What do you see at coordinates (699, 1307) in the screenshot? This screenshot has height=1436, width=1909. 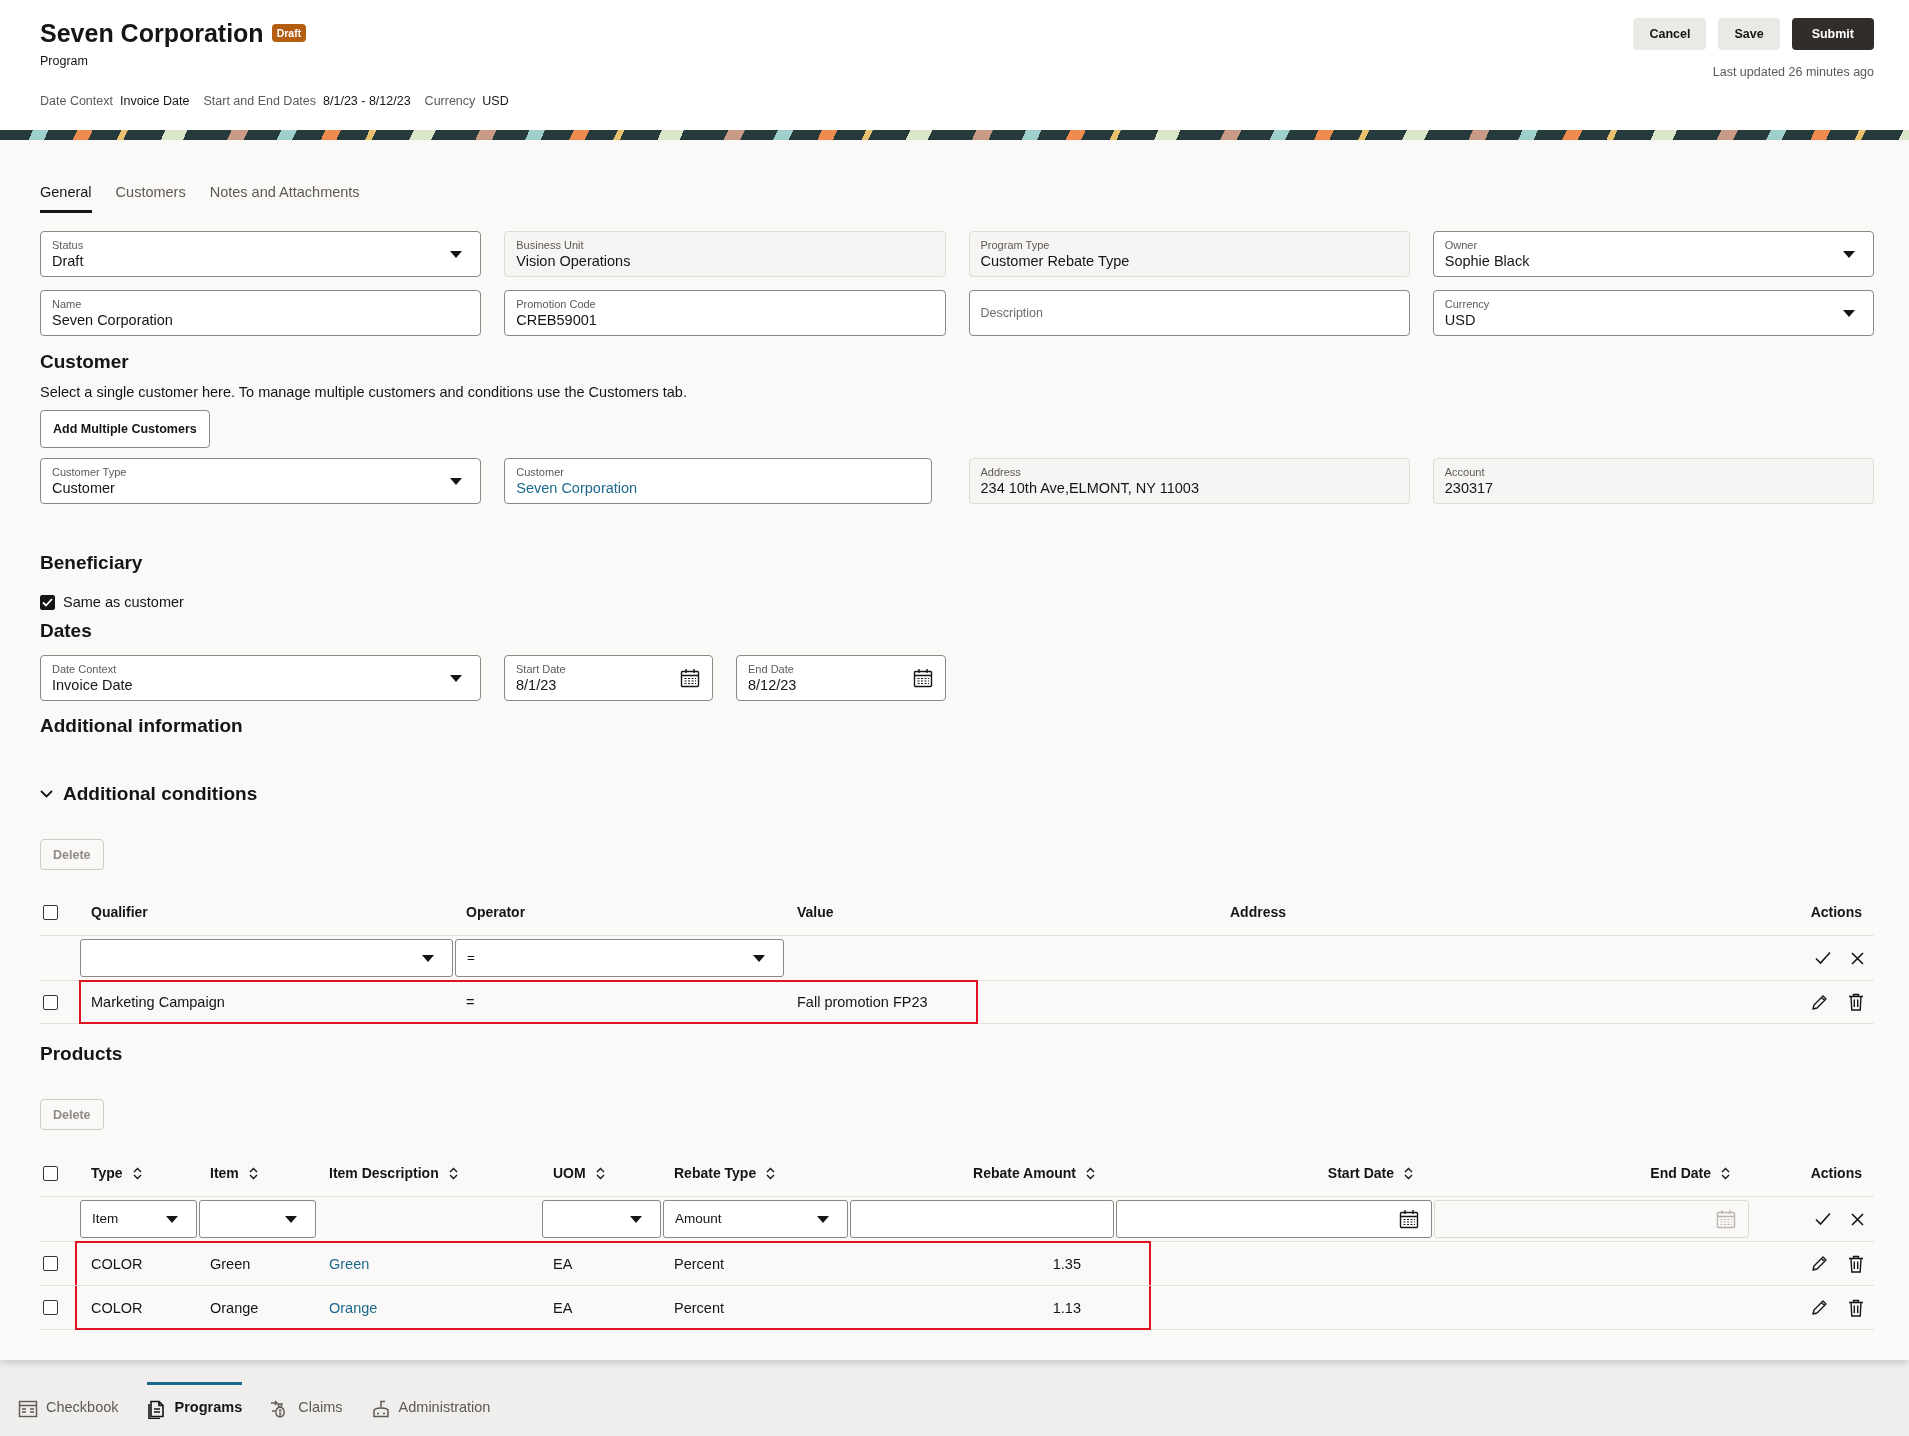 I see `table-cell: Percent` at bounding box center [699, 1307].